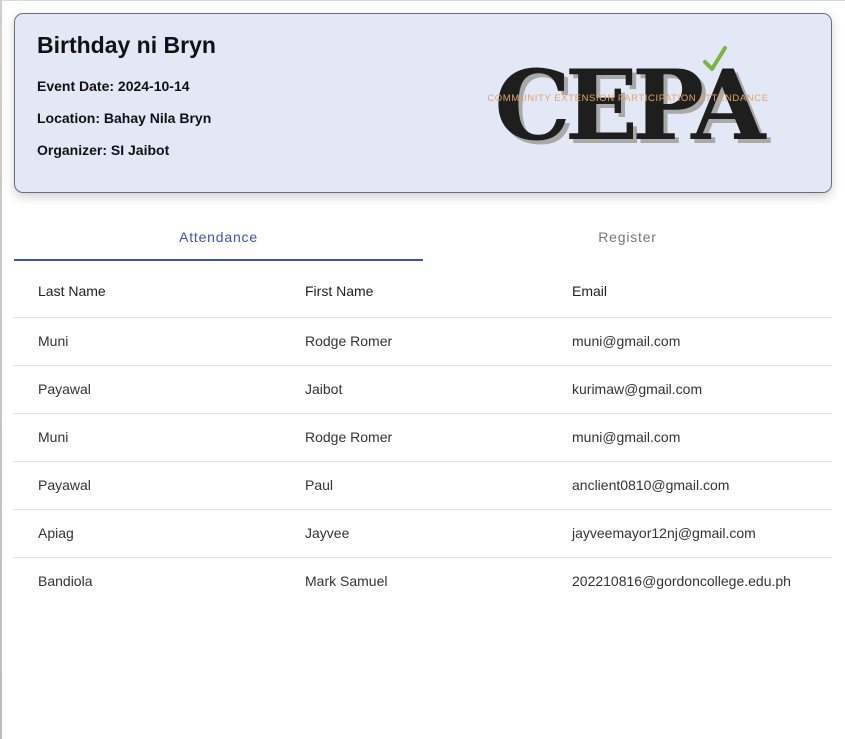  Describe the element at coordinates (690, 291) in the screenshot. I see `column-header-email: Email` at that location.